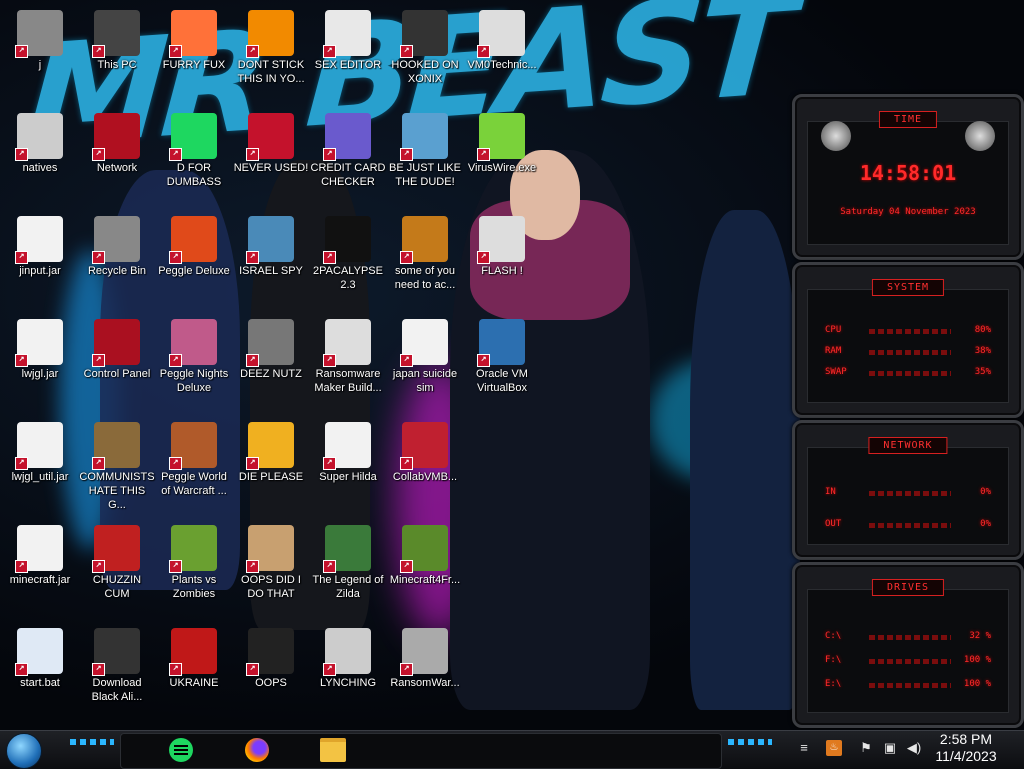  Describe the element at coordinates (836, 372) in the screenshot. I see `gadget-row-label: SWAP` at that location.